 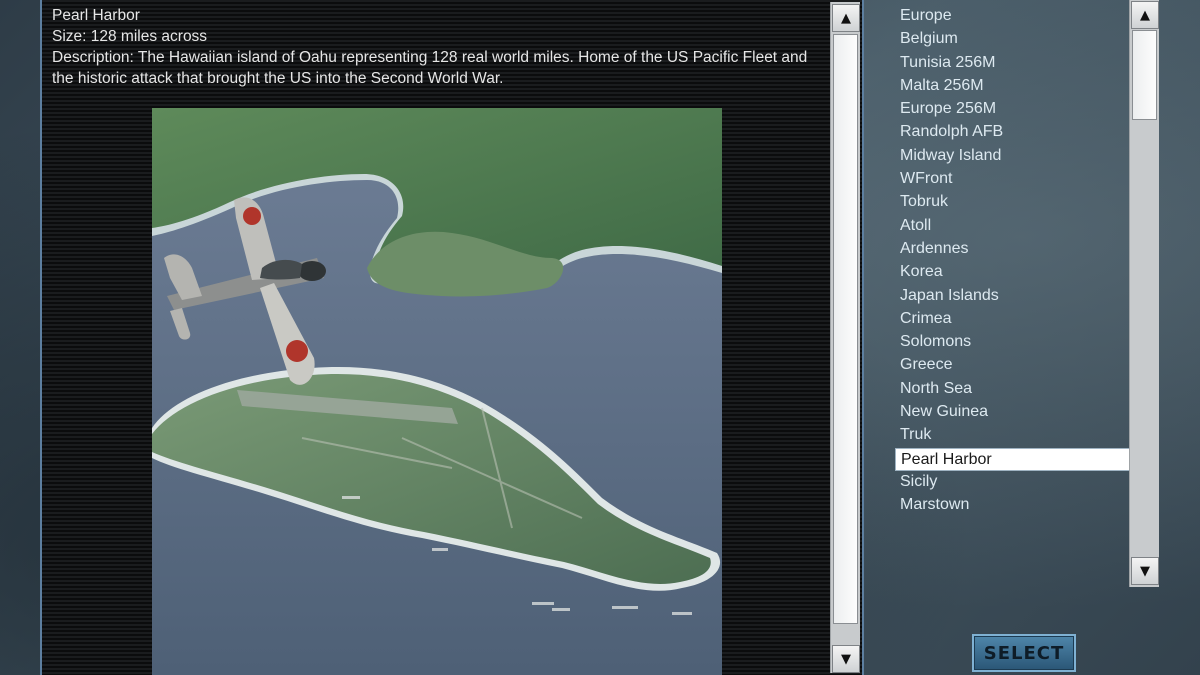 What do you see at coordinates (1144, 75) in the screenshot?
I see `list-scroll-thumb` at bounding box center [1144, 75].